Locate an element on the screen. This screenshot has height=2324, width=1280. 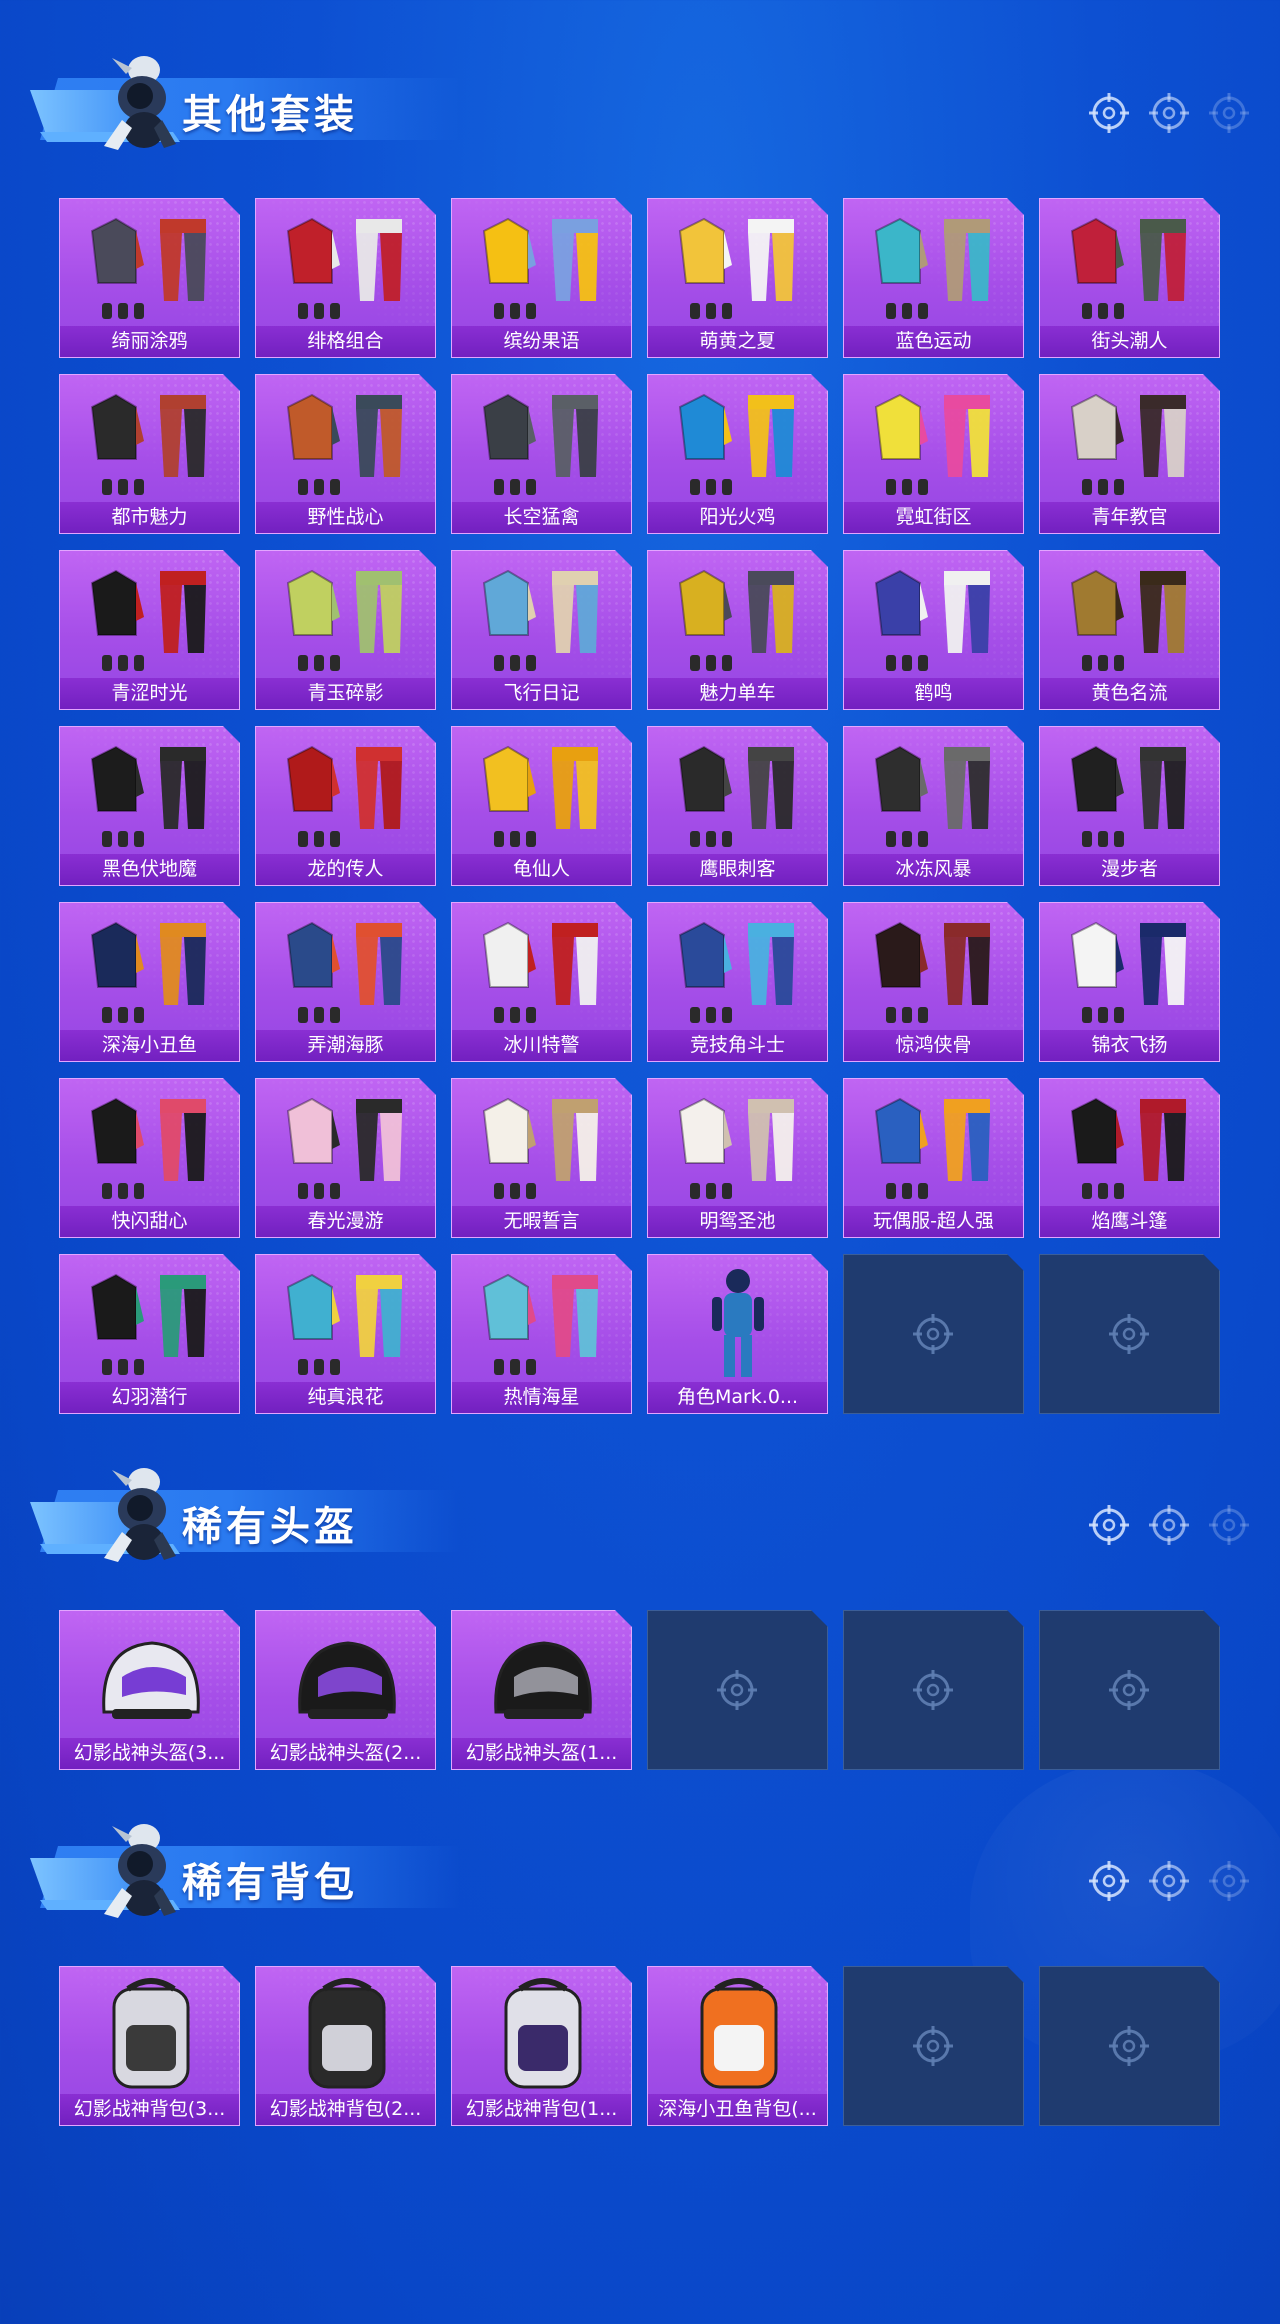
item-card: 黑色伏地魔 is located at coordinates (149, 806).